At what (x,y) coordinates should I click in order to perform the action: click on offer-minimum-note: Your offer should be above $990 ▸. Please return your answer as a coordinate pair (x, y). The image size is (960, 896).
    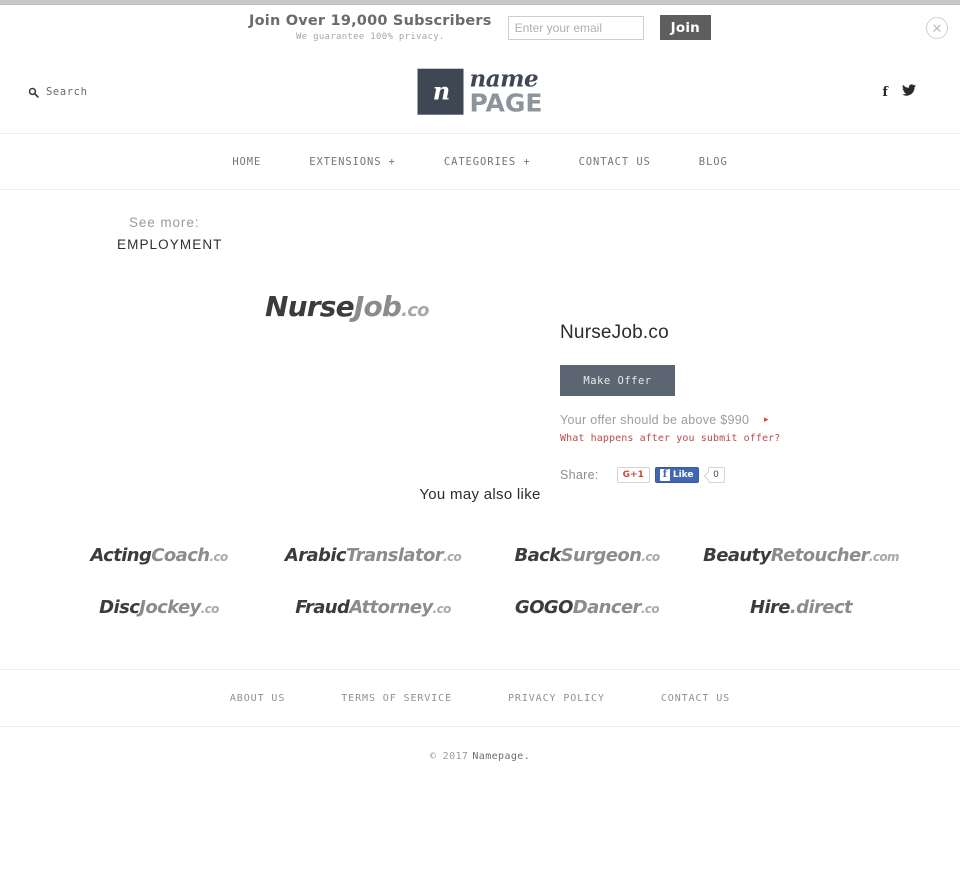
    Looking at the image, I should click on (665, 420).